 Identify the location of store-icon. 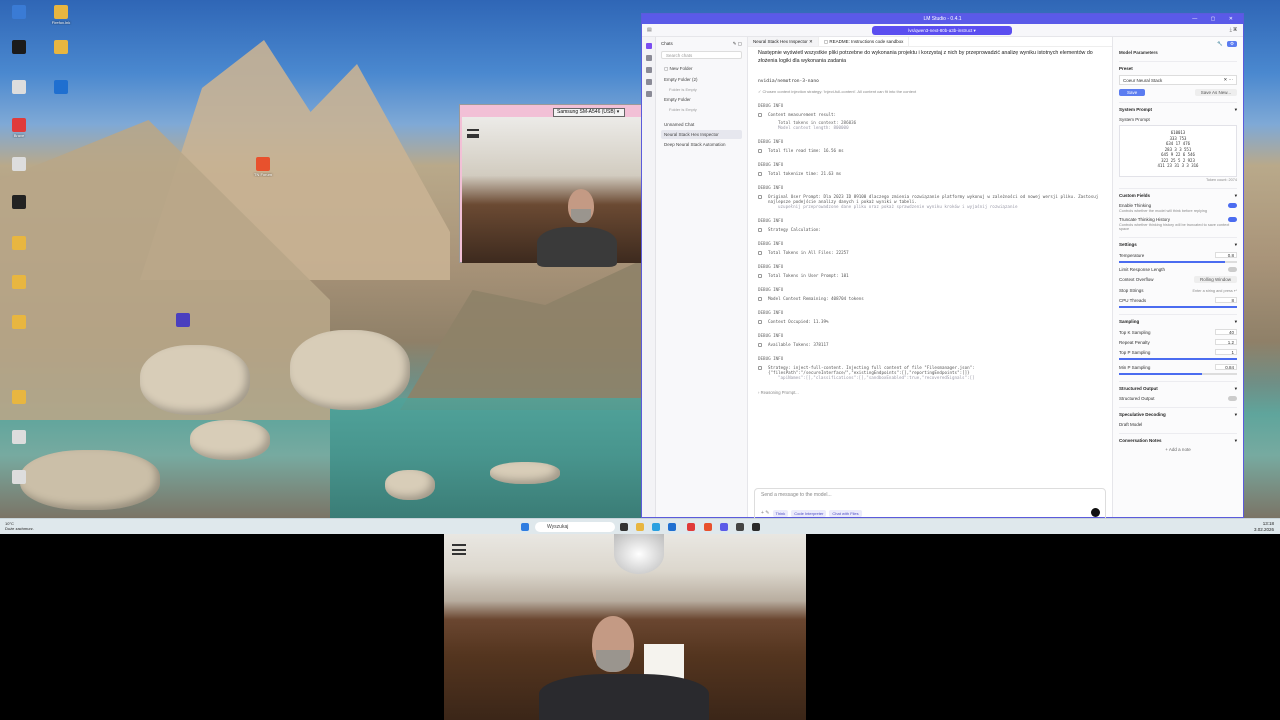
(656, 527).